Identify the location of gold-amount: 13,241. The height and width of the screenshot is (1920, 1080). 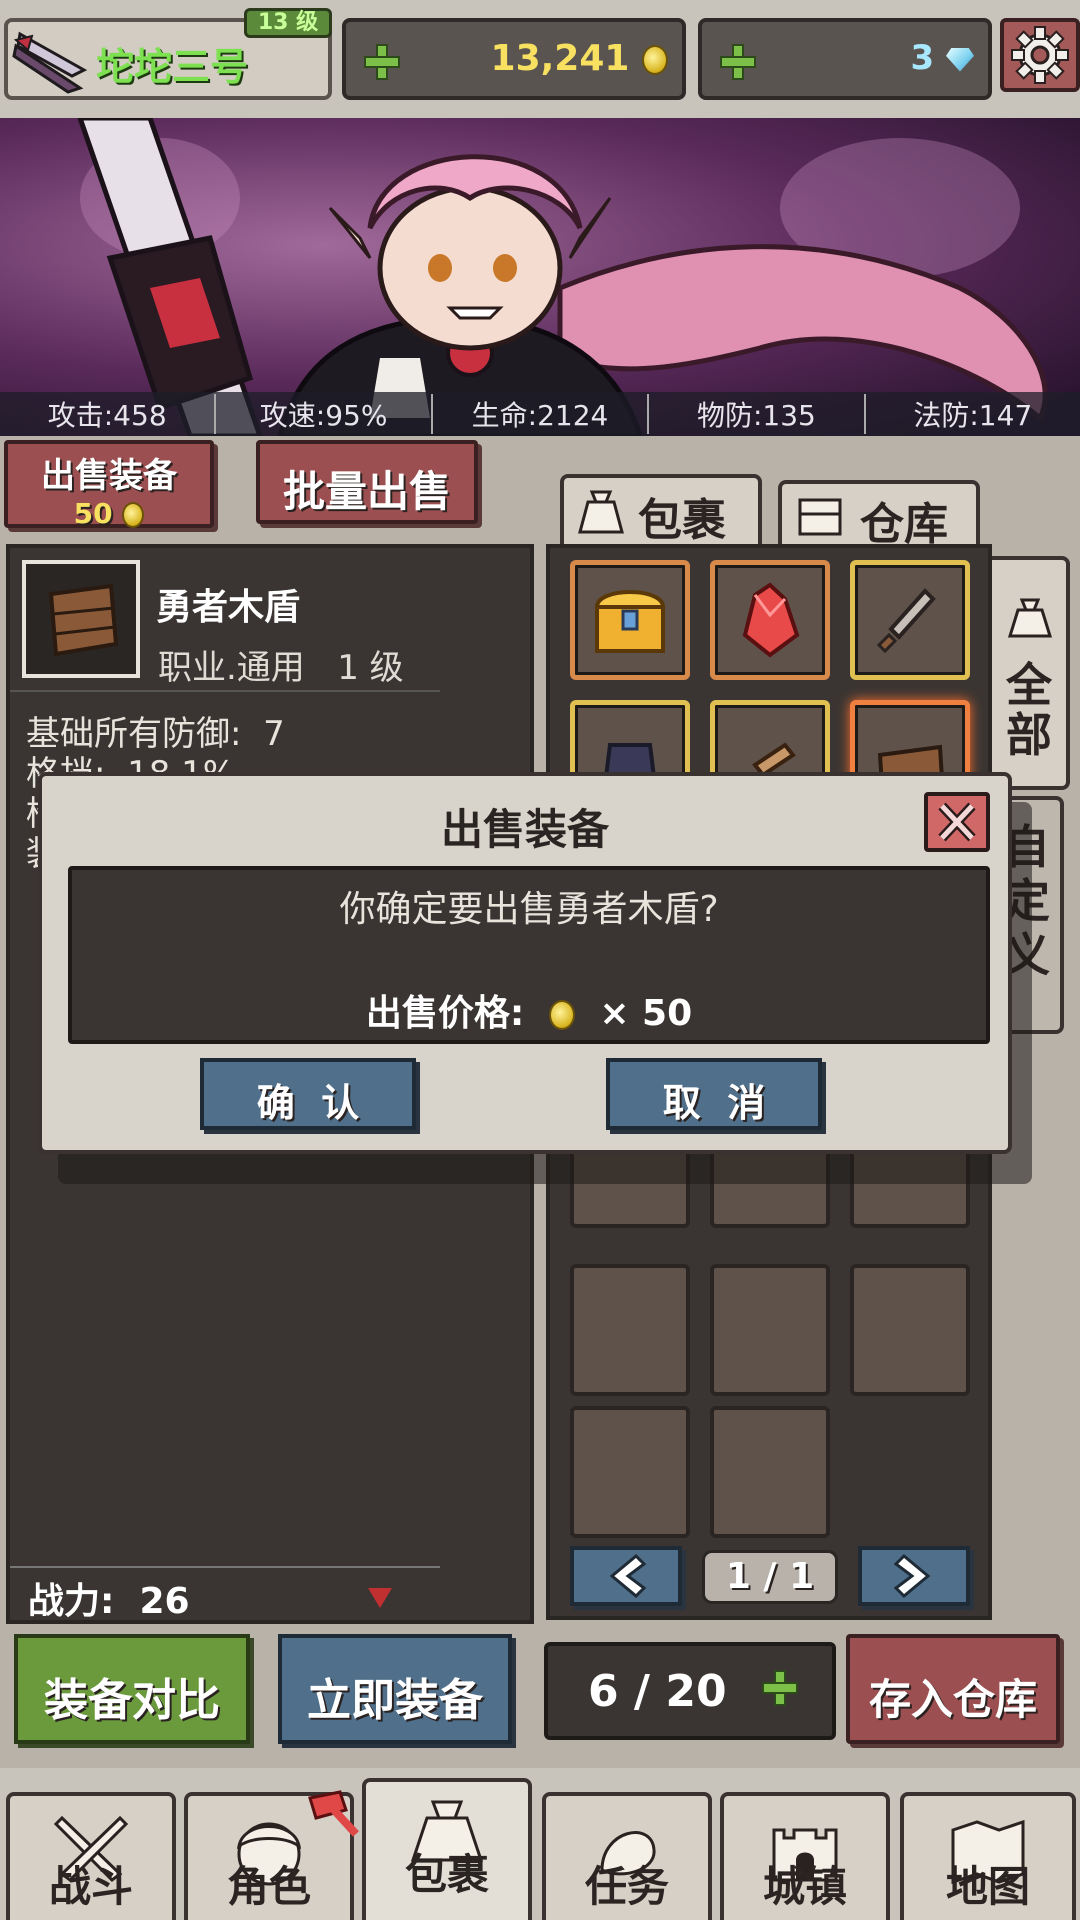
(579, 58).